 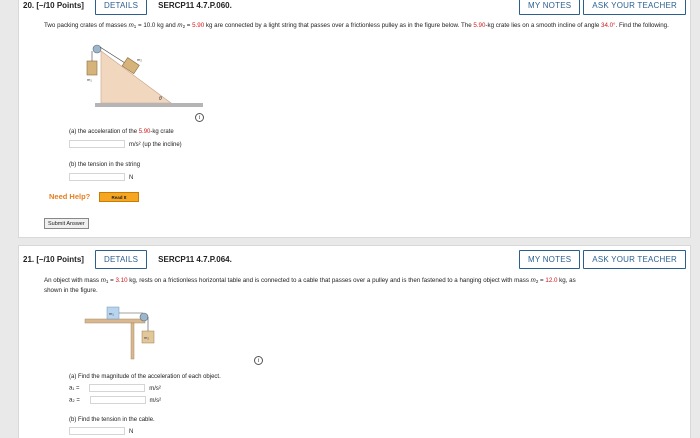 What do you see at coordinates (53, 259) in the screenshot?
I see `question-21-number-points: 21. [–/10 Points]` at bounding box center [53, 259].